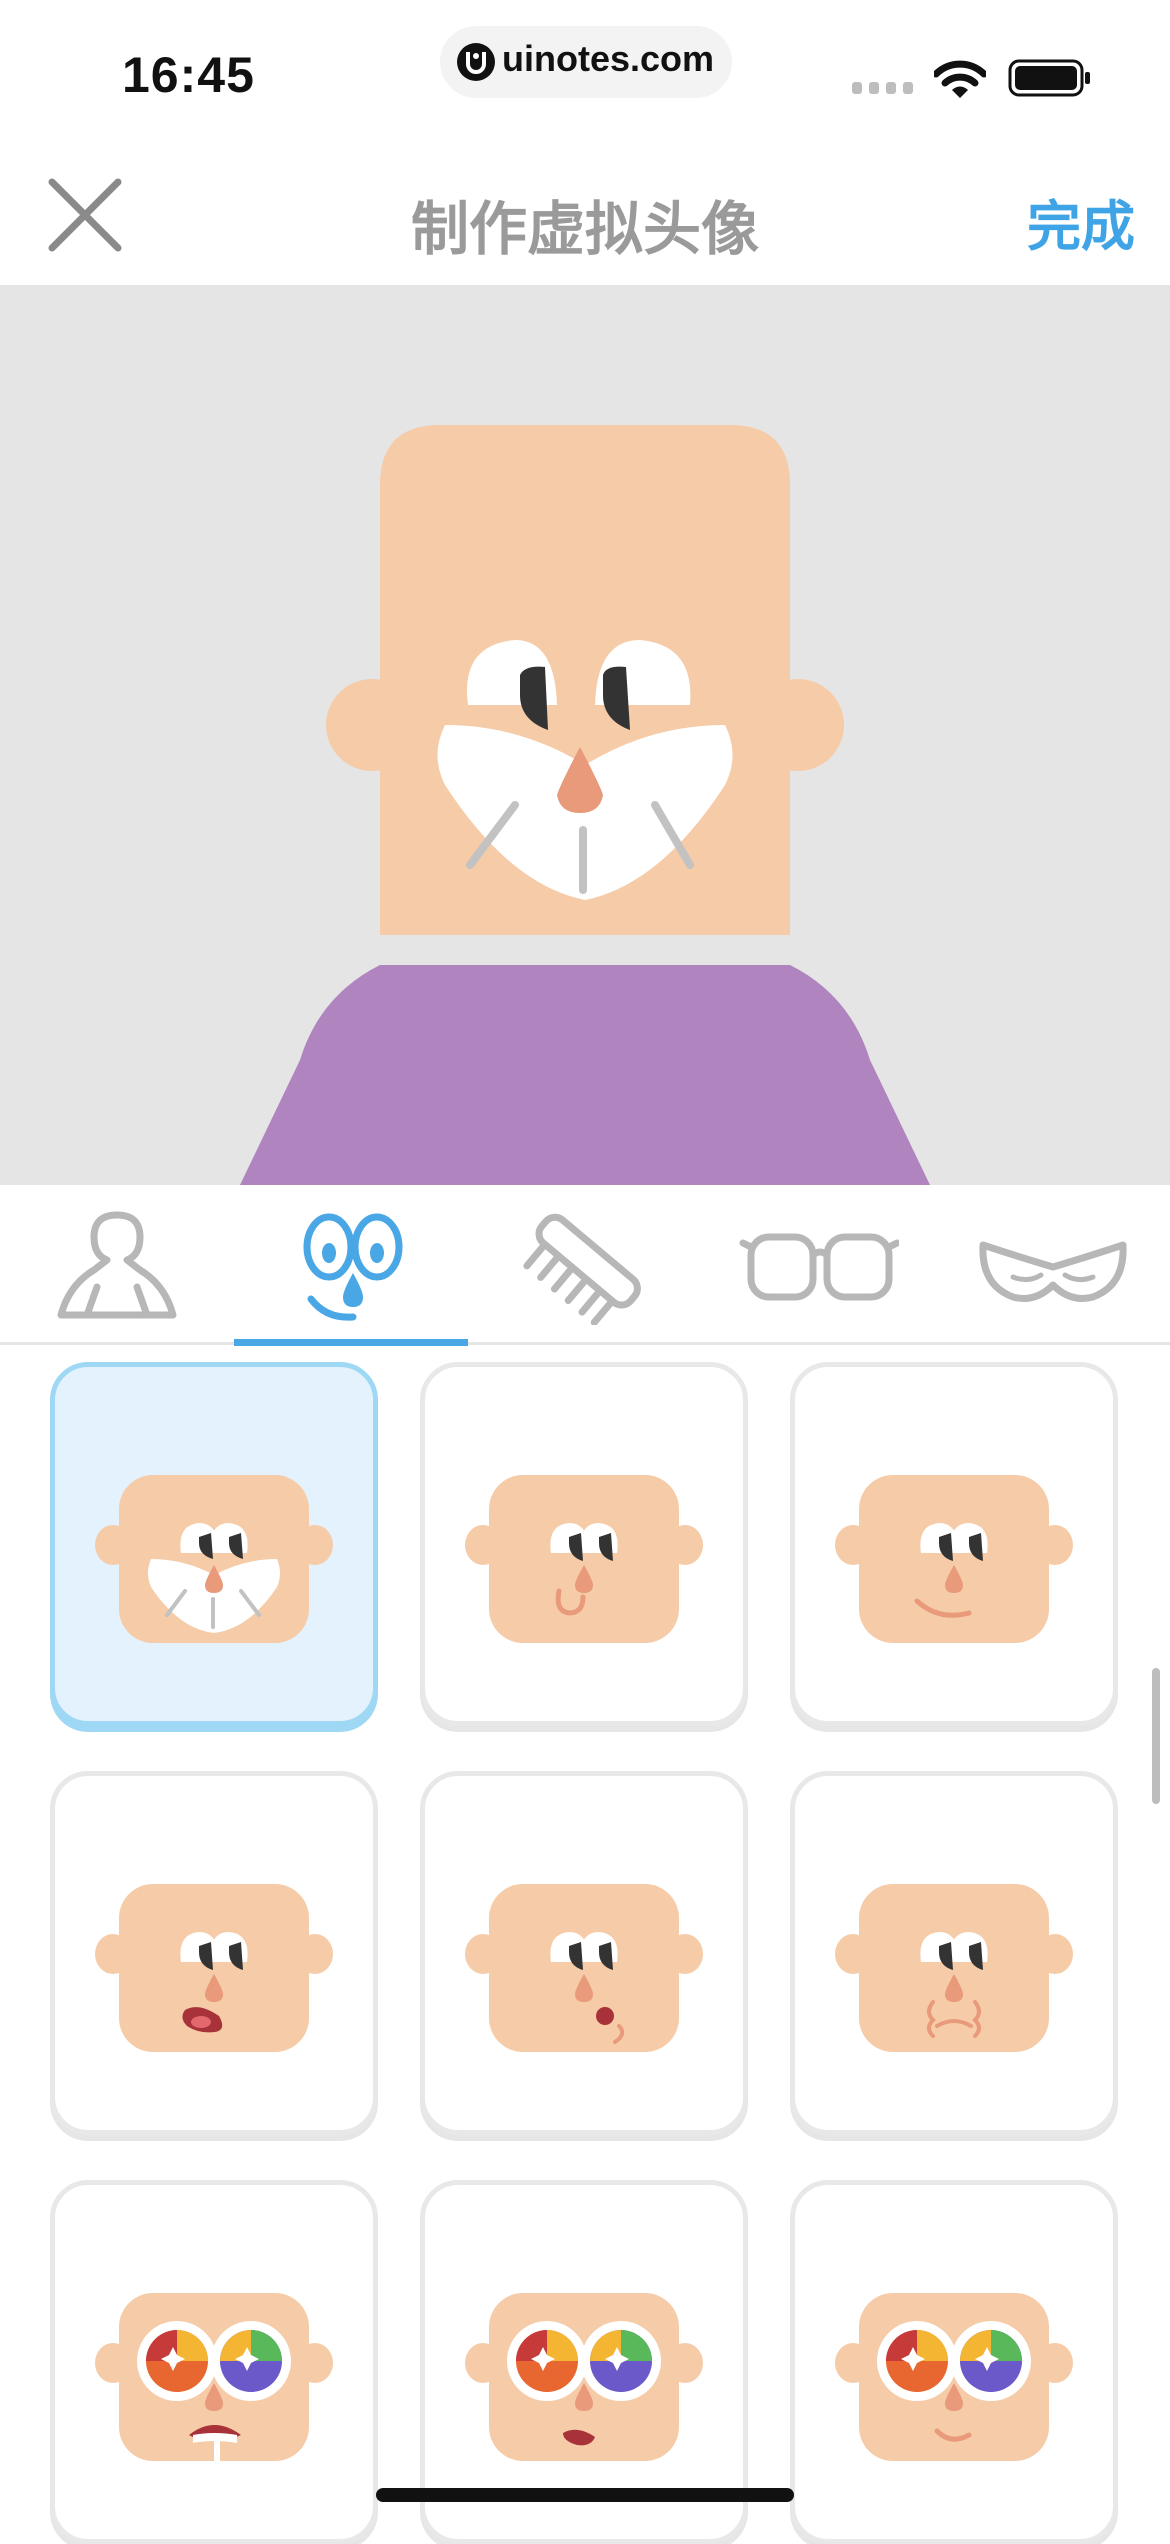  What do you see at coordinates (214, 2378) in the screenshot?
I see `avatar-face-rainbow-eyes-drool` at bounding box center [214, 2378].